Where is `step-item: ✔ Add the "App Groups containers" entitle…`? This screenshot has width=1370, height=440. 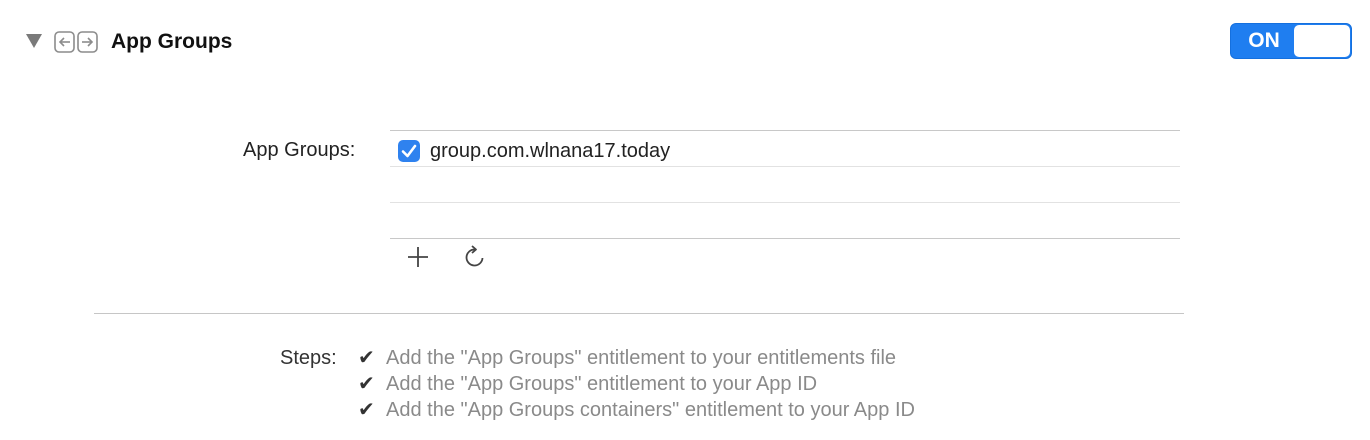
step-item: ✔ Add the "App Groups containers" entitle… is located at coordinates (636, 410).